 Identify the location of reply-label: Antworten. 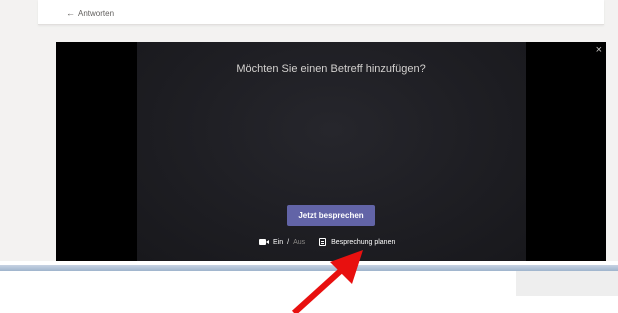
(96, 13).